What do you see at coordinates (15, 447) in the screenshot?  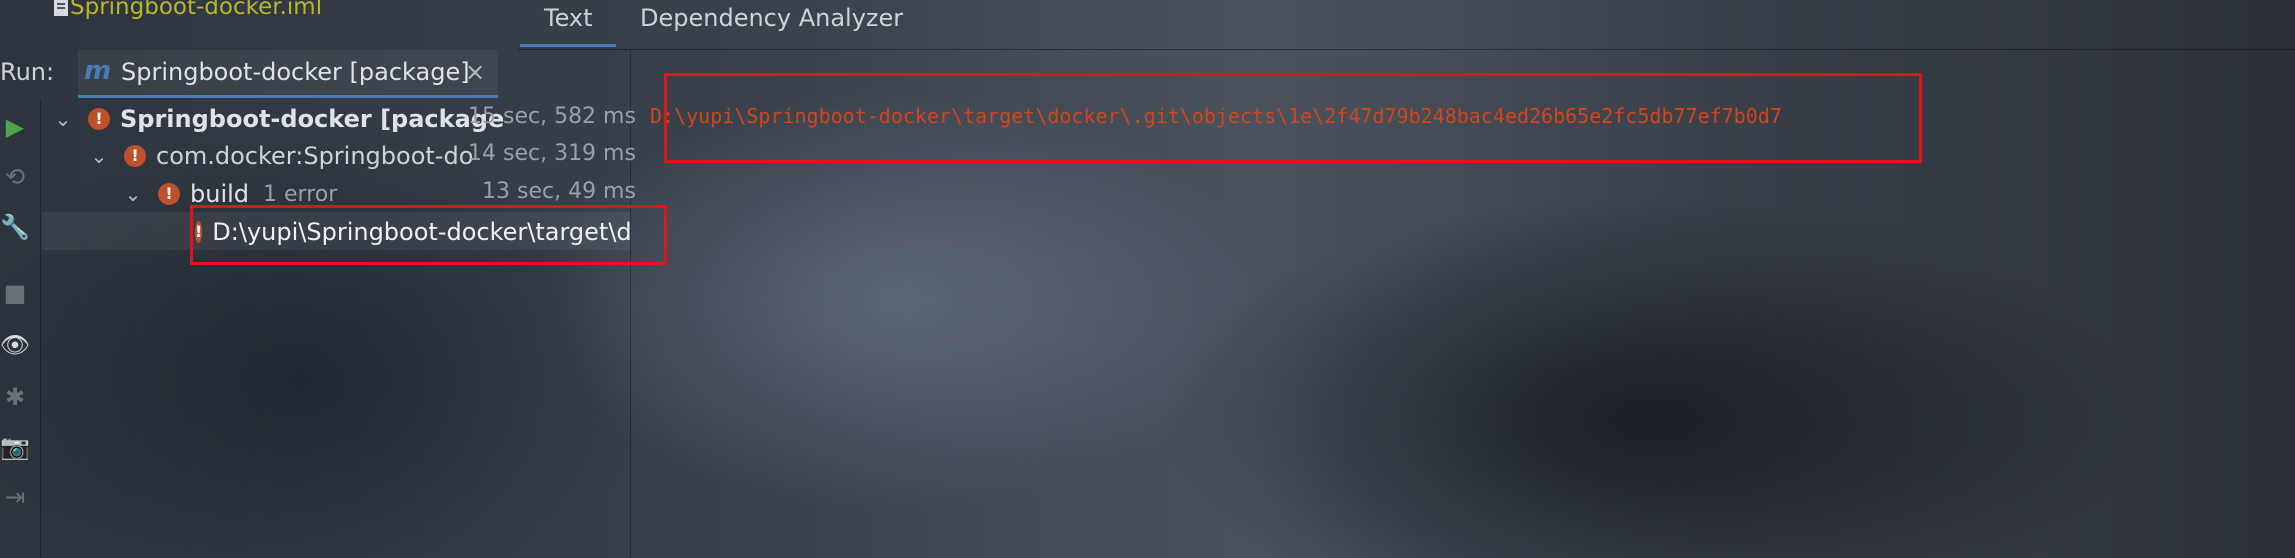 I see `camera-icon: 📷` at bounding box center [15, 447].